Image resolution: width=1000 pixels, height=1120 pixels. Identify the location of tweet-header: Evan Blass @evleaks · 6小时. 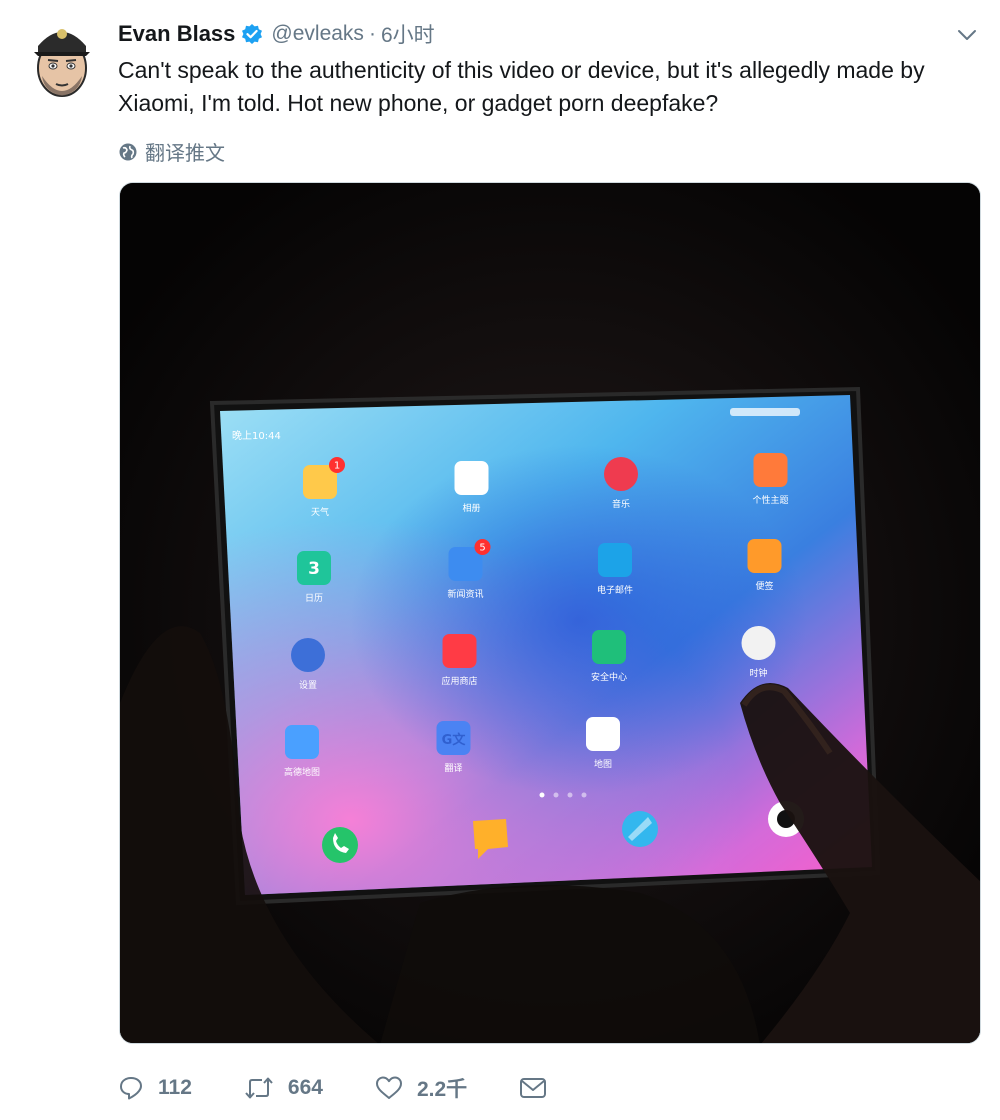
(276, 34).